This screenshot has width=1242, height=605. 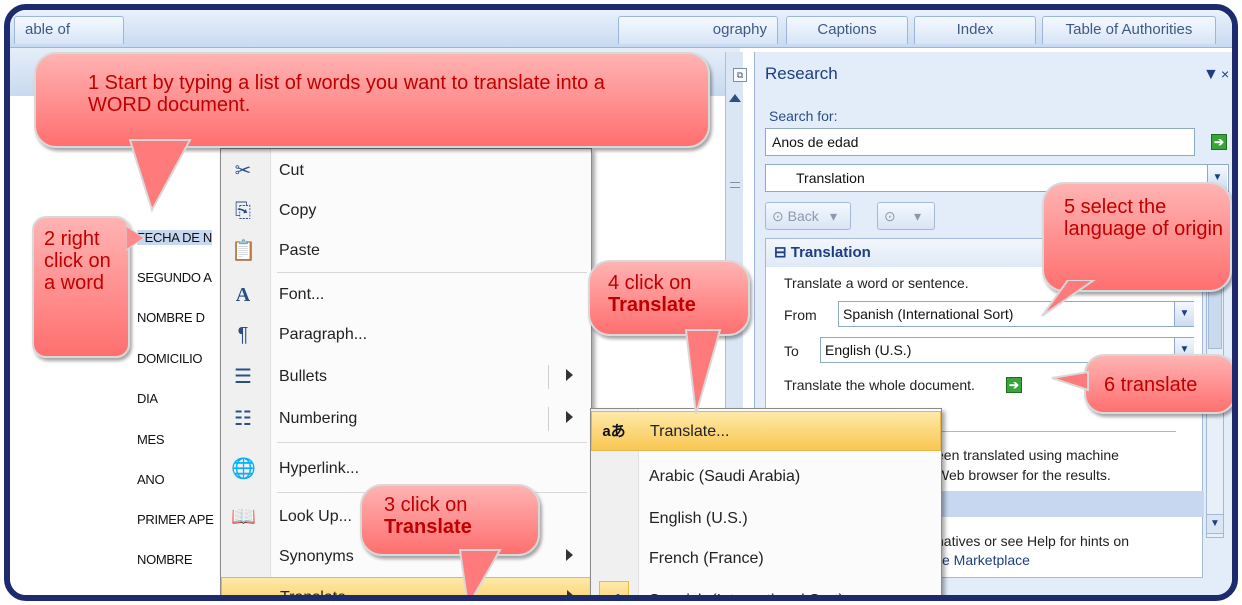 I want to click on callout-text: 2 right click on a word, so click(x=77, y=261).